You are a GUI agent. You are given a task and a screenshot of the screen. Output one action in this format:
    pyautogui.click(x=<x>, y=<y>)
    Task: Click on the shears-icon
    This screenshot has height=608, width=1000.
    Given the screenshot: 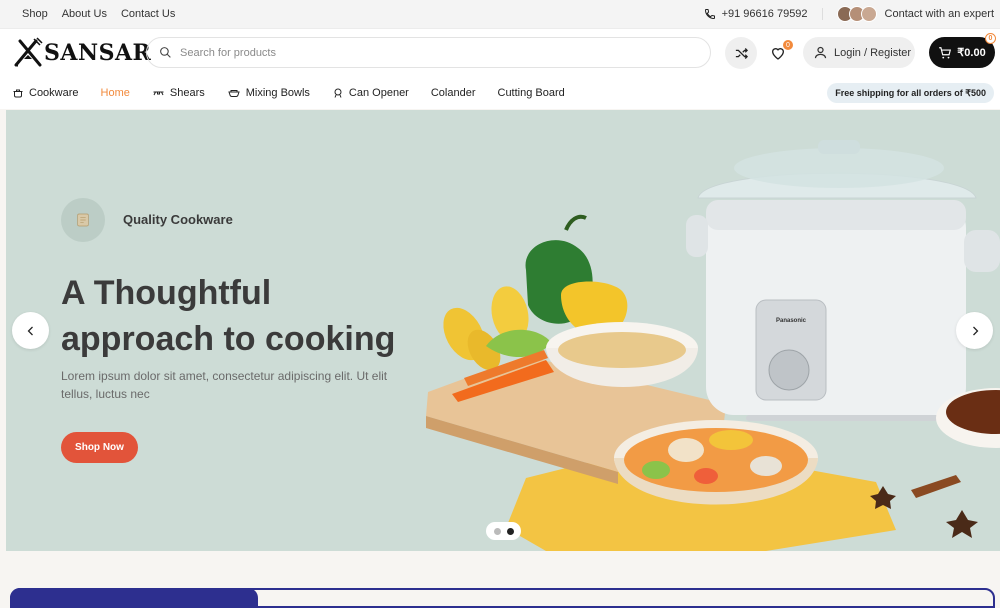 What is the action you would take?
    pyautogui.click(x=158, y=93)
    